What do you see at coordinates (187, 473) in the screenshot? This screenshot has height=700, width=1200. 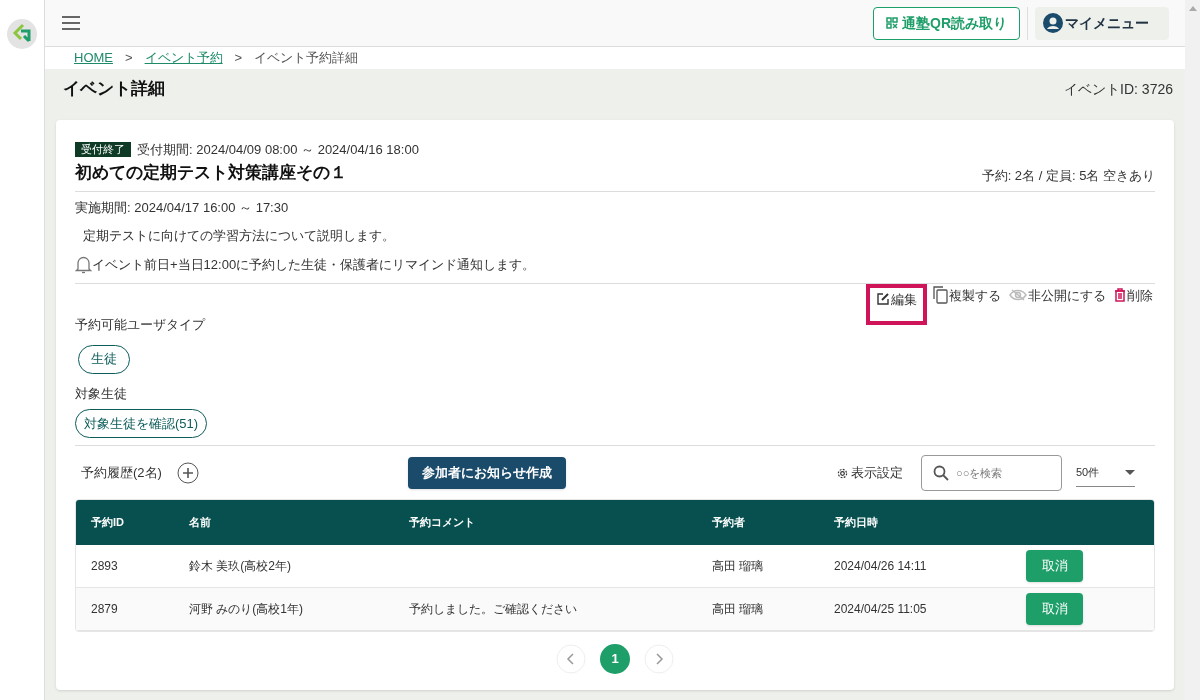 I see `add-icon` at bounding box center [187, 473].